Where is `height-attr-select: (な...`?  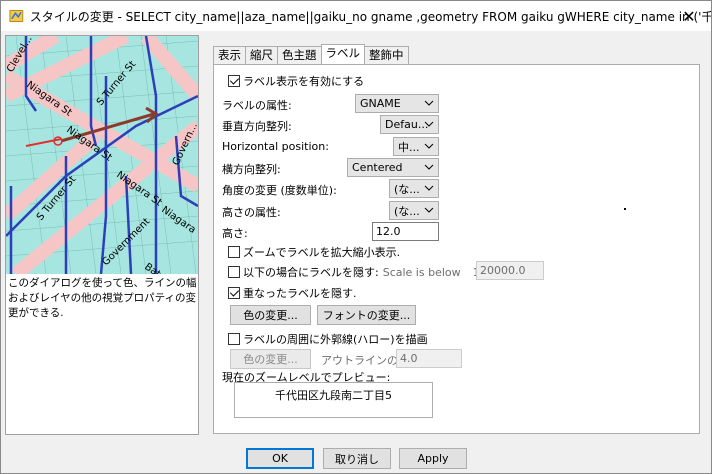 height-attr-select: (な... is located at coordinates (414, 210).